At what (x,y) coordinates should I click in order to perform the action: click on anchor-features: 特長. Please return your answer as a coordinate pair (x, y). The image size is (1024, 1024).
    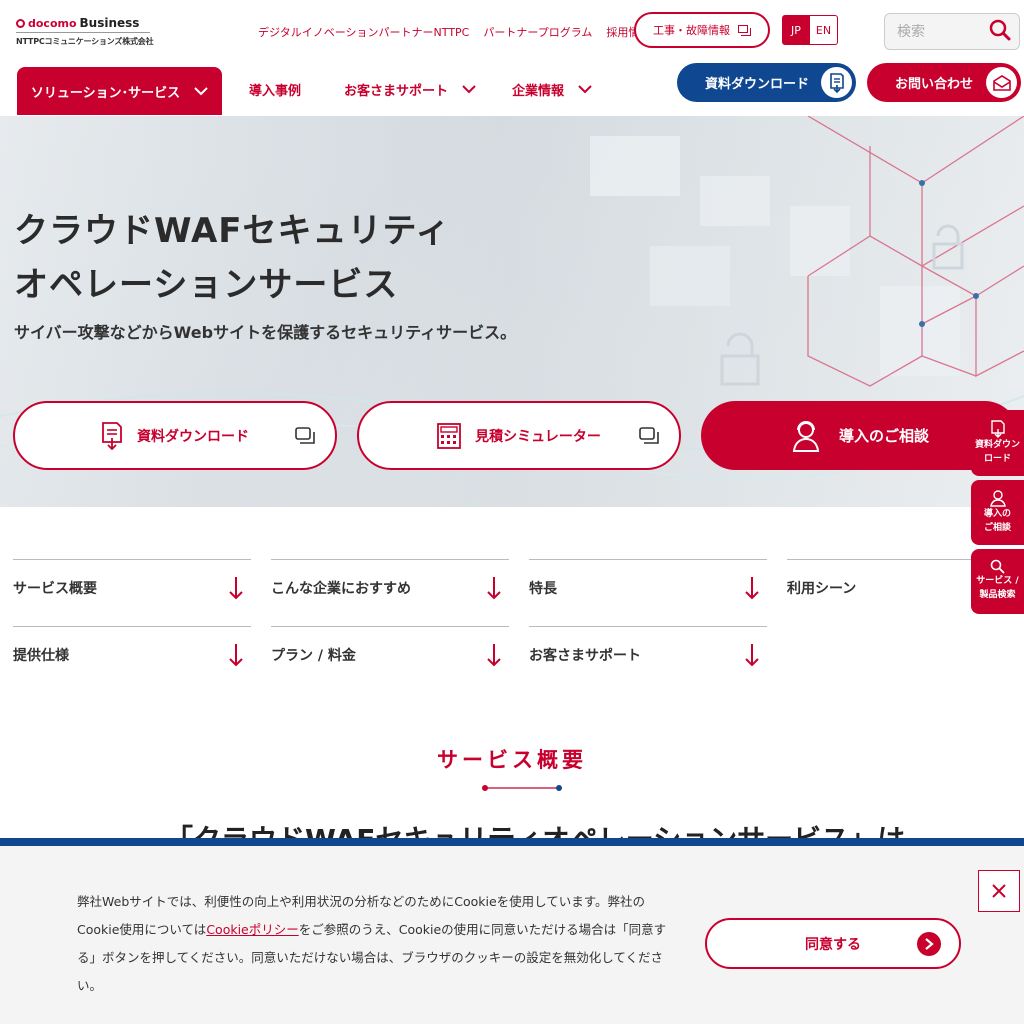
    Looking at the image, I should click on (648, 587).